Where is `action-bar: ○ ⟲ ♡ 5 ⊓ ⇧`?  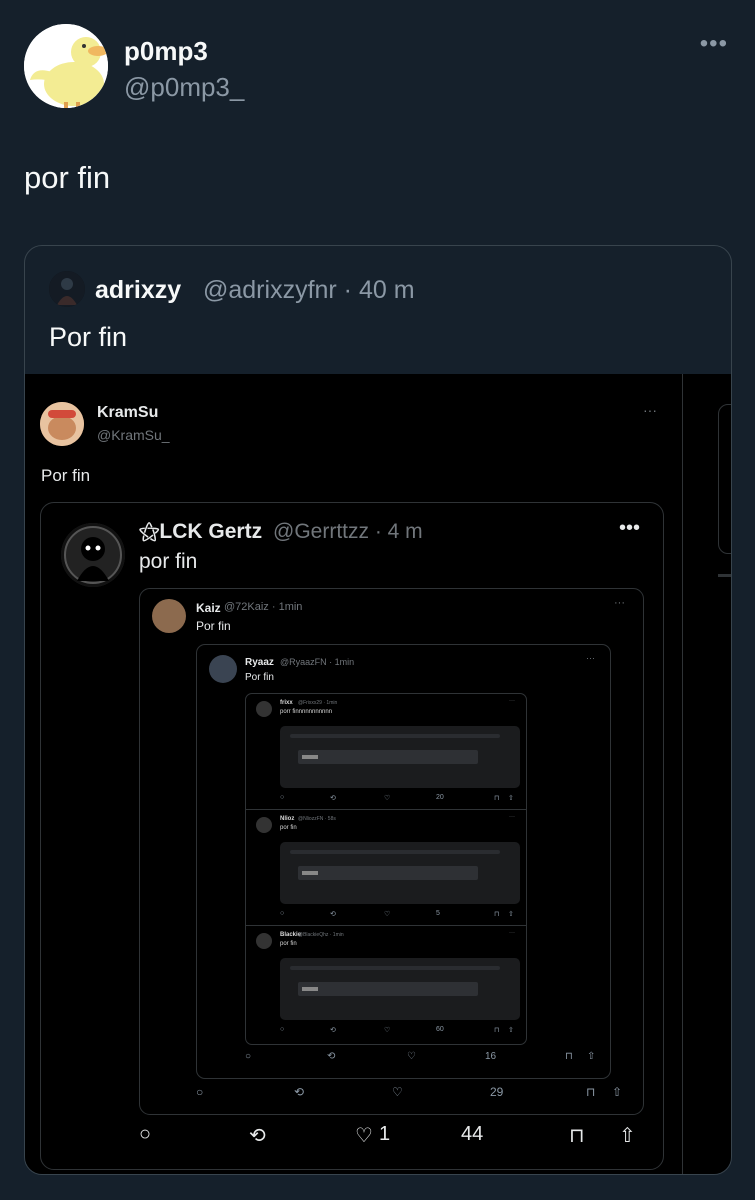
action-bar: ○ ⟲ ♡ 5 ⊓ ⇧ is located at coordinates (401, 915).